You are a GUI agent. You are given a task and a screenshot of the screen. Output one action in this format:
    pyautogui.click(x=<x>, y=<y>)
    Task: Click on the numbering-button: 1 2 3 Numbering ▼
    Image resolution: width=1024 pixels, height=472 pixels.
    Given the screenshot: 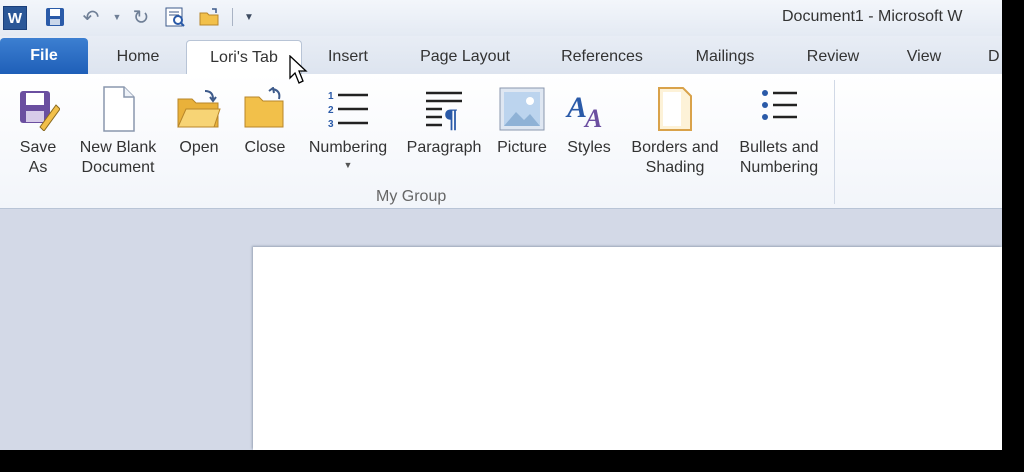 What is the action you would take?
    pyautogui.click(x=348, y=132)
    